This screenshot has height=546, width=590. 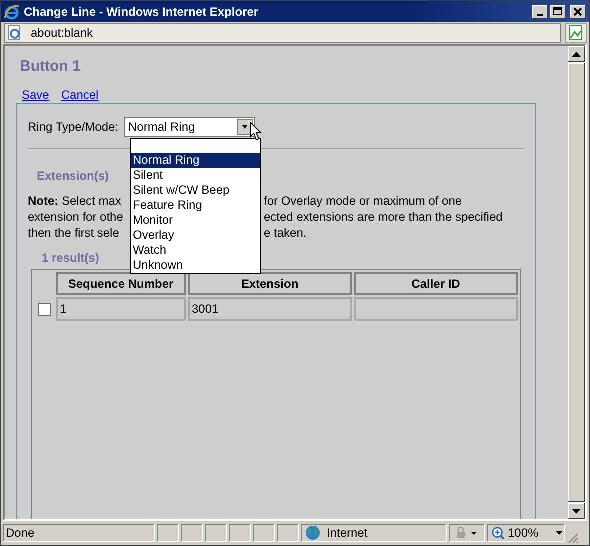 What do you see at coordinates (74, 233) in the screenshot?
I see `note-text: then the first sele` at bounding box center [74, 233].